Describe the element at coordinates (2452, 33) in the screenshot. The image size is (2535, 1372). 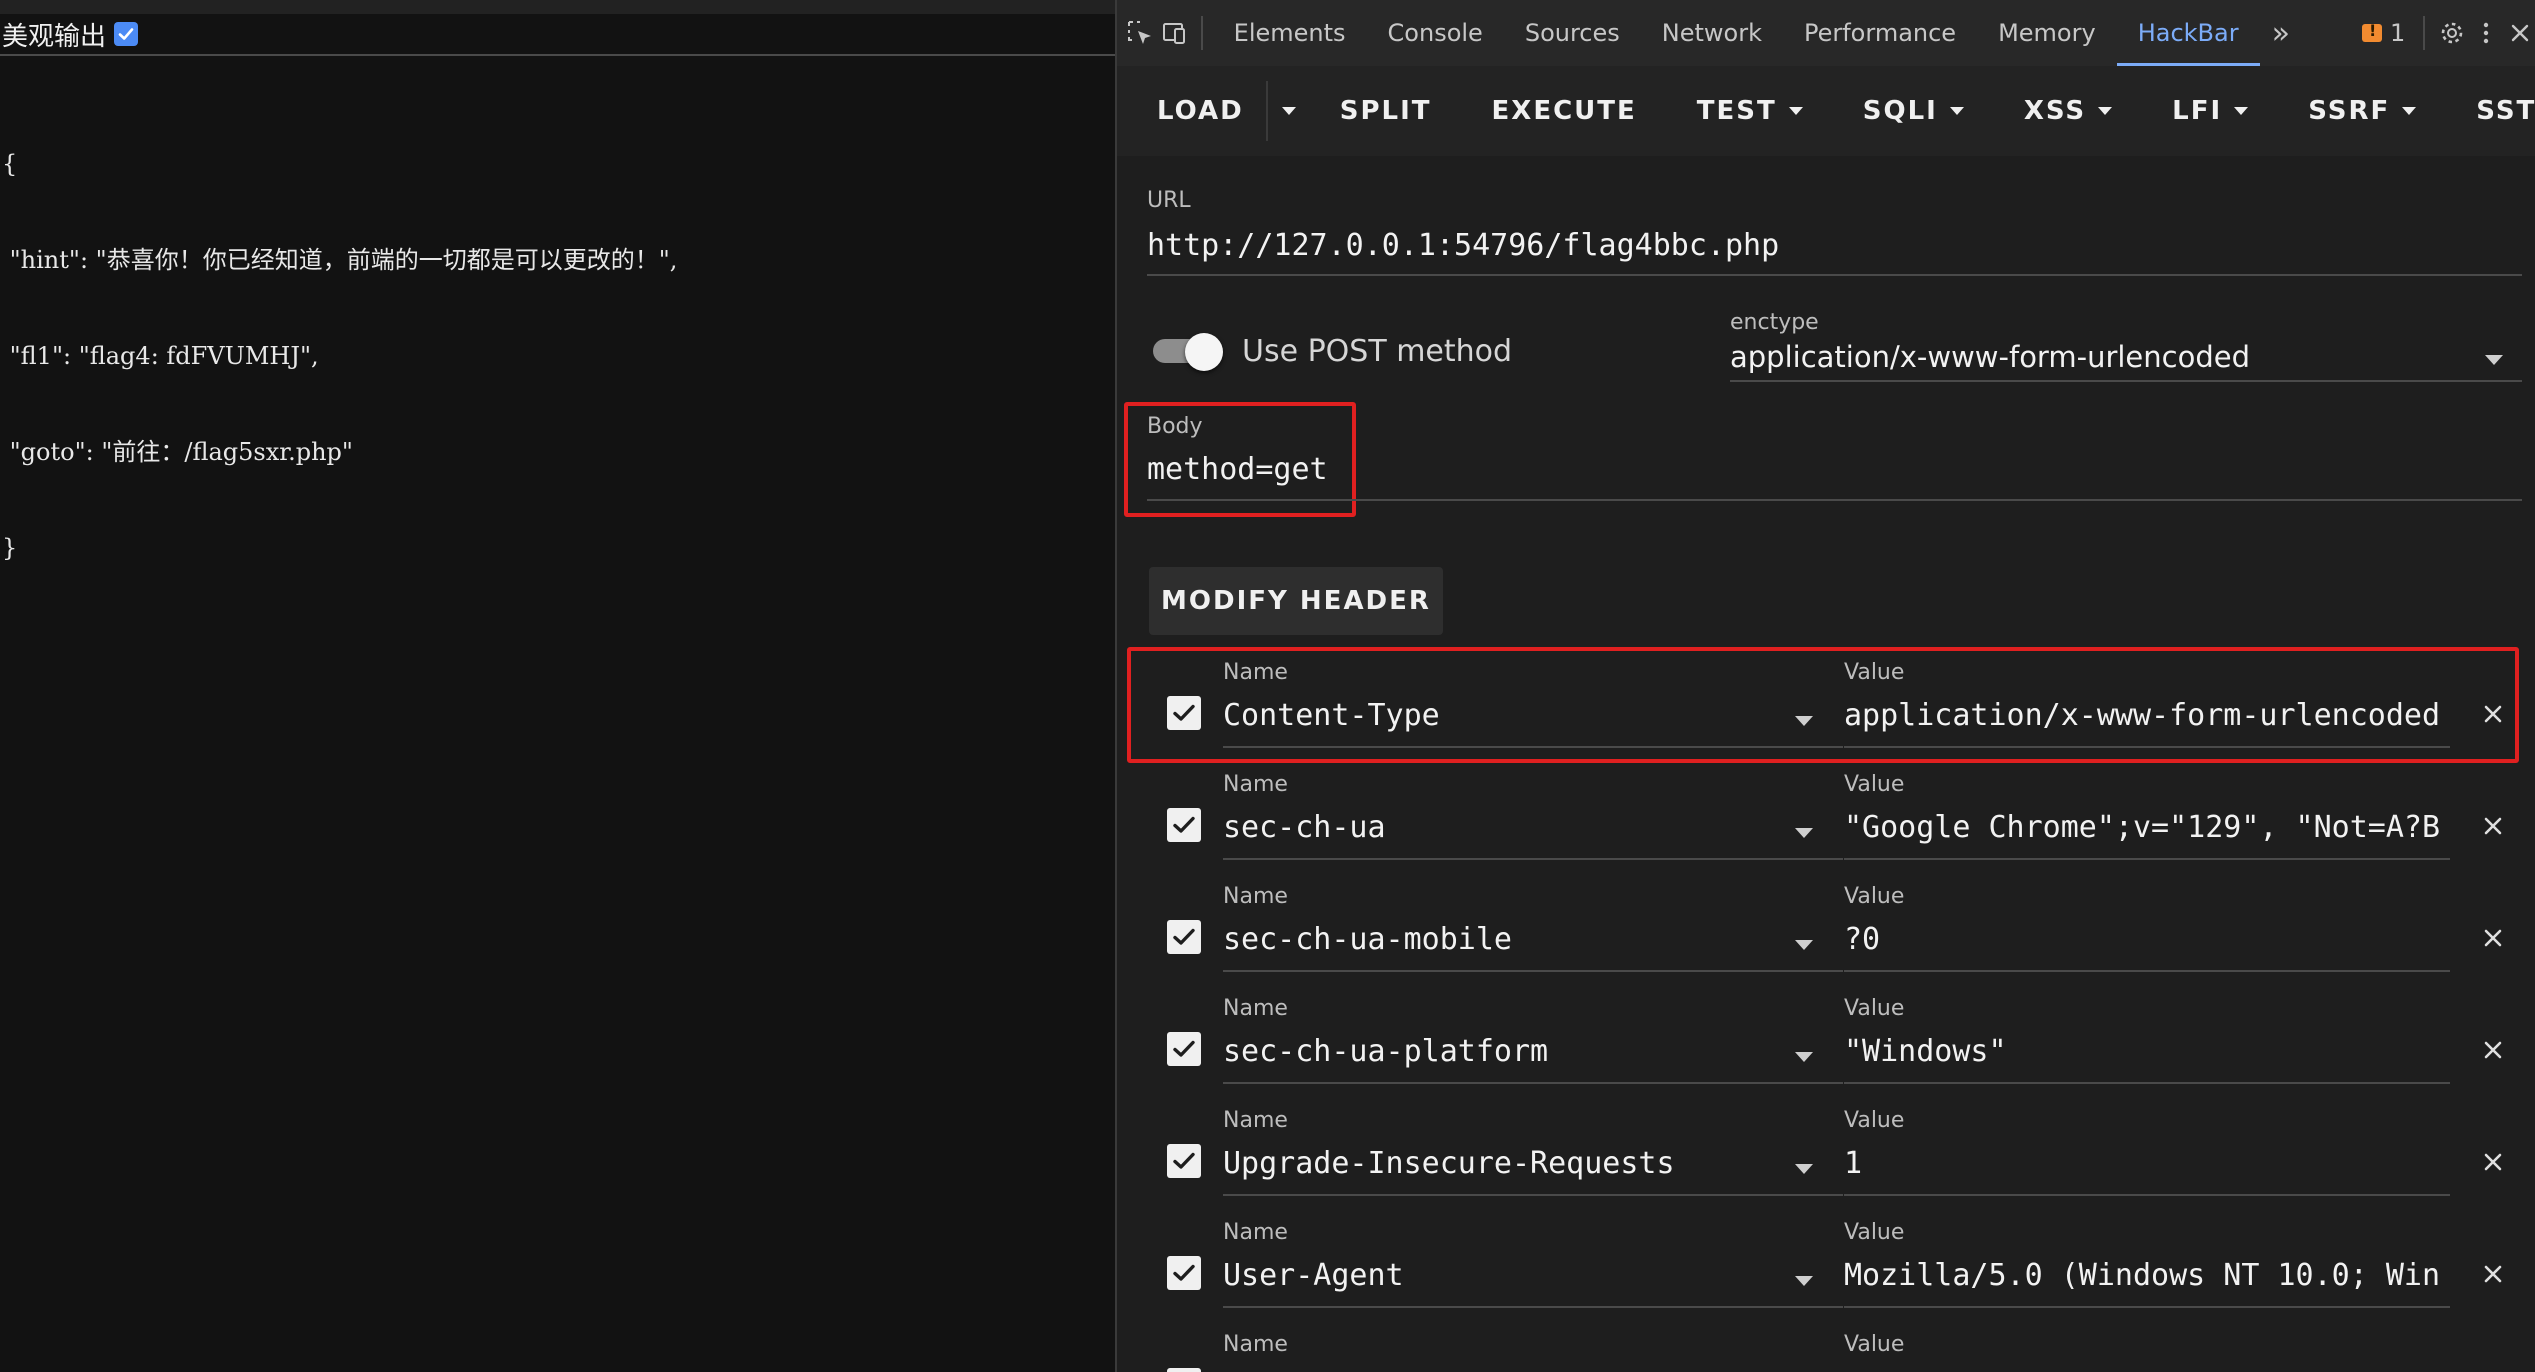
I see `settings-gear-icon` at that location.